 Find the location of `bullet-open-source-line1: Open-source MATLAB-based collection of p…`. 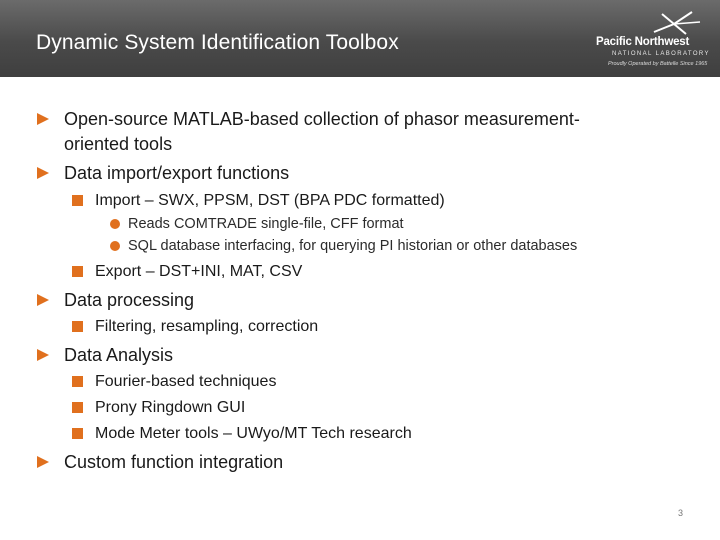

bullet-open-source-line1: Open-source MATLAB-based collection of p… is located at coordinates (322, 119).